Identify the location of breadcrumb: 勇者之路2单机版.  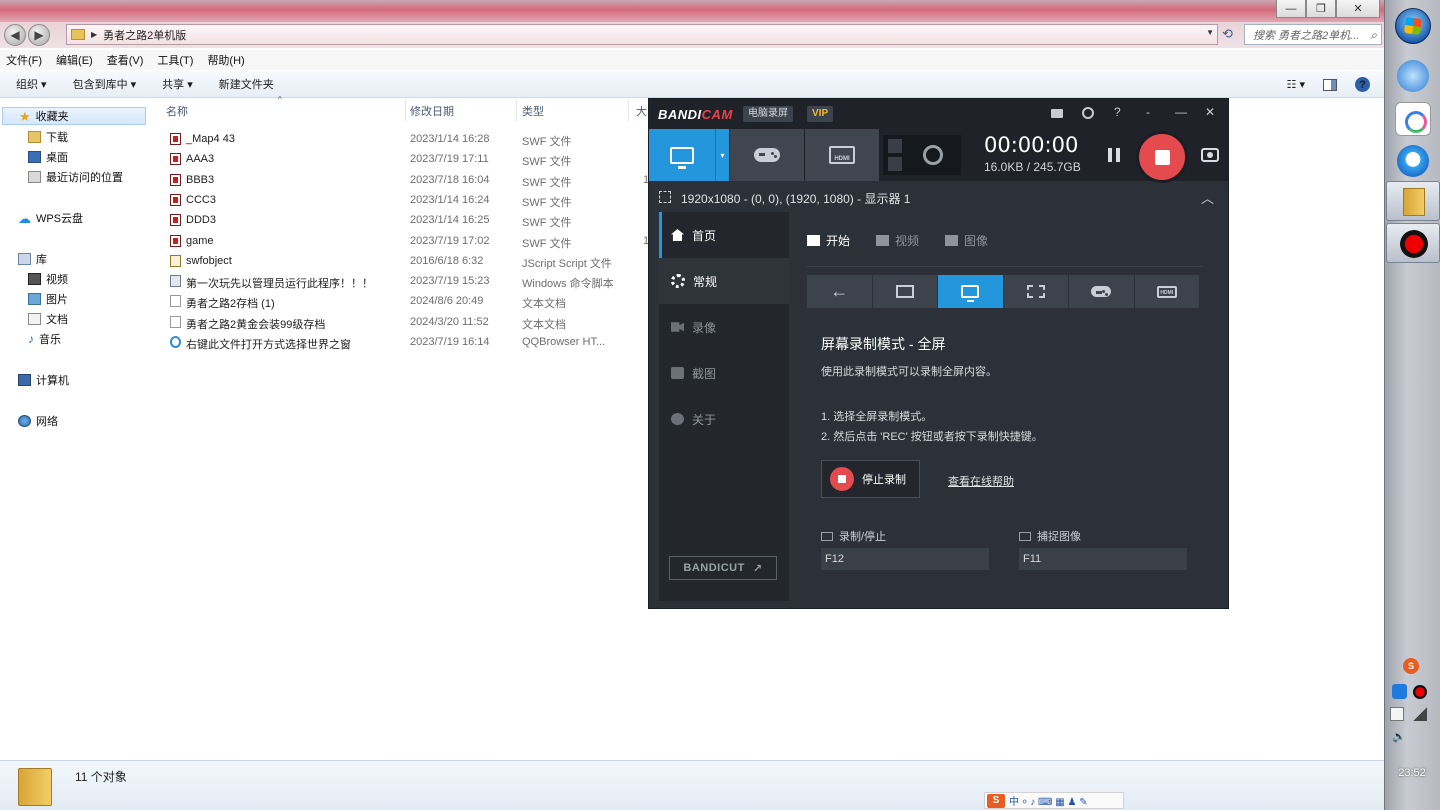
(144, 35).